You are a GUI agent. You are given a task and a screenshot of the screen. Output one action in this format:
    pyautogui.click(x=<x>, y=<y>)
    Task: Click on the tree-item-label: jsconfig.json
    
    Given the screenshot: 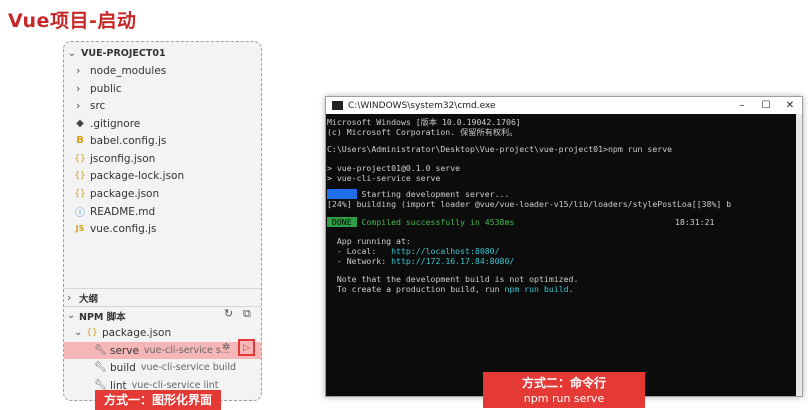 What is the action you would take?
    pyautogui.click(x=123, y=158)
    